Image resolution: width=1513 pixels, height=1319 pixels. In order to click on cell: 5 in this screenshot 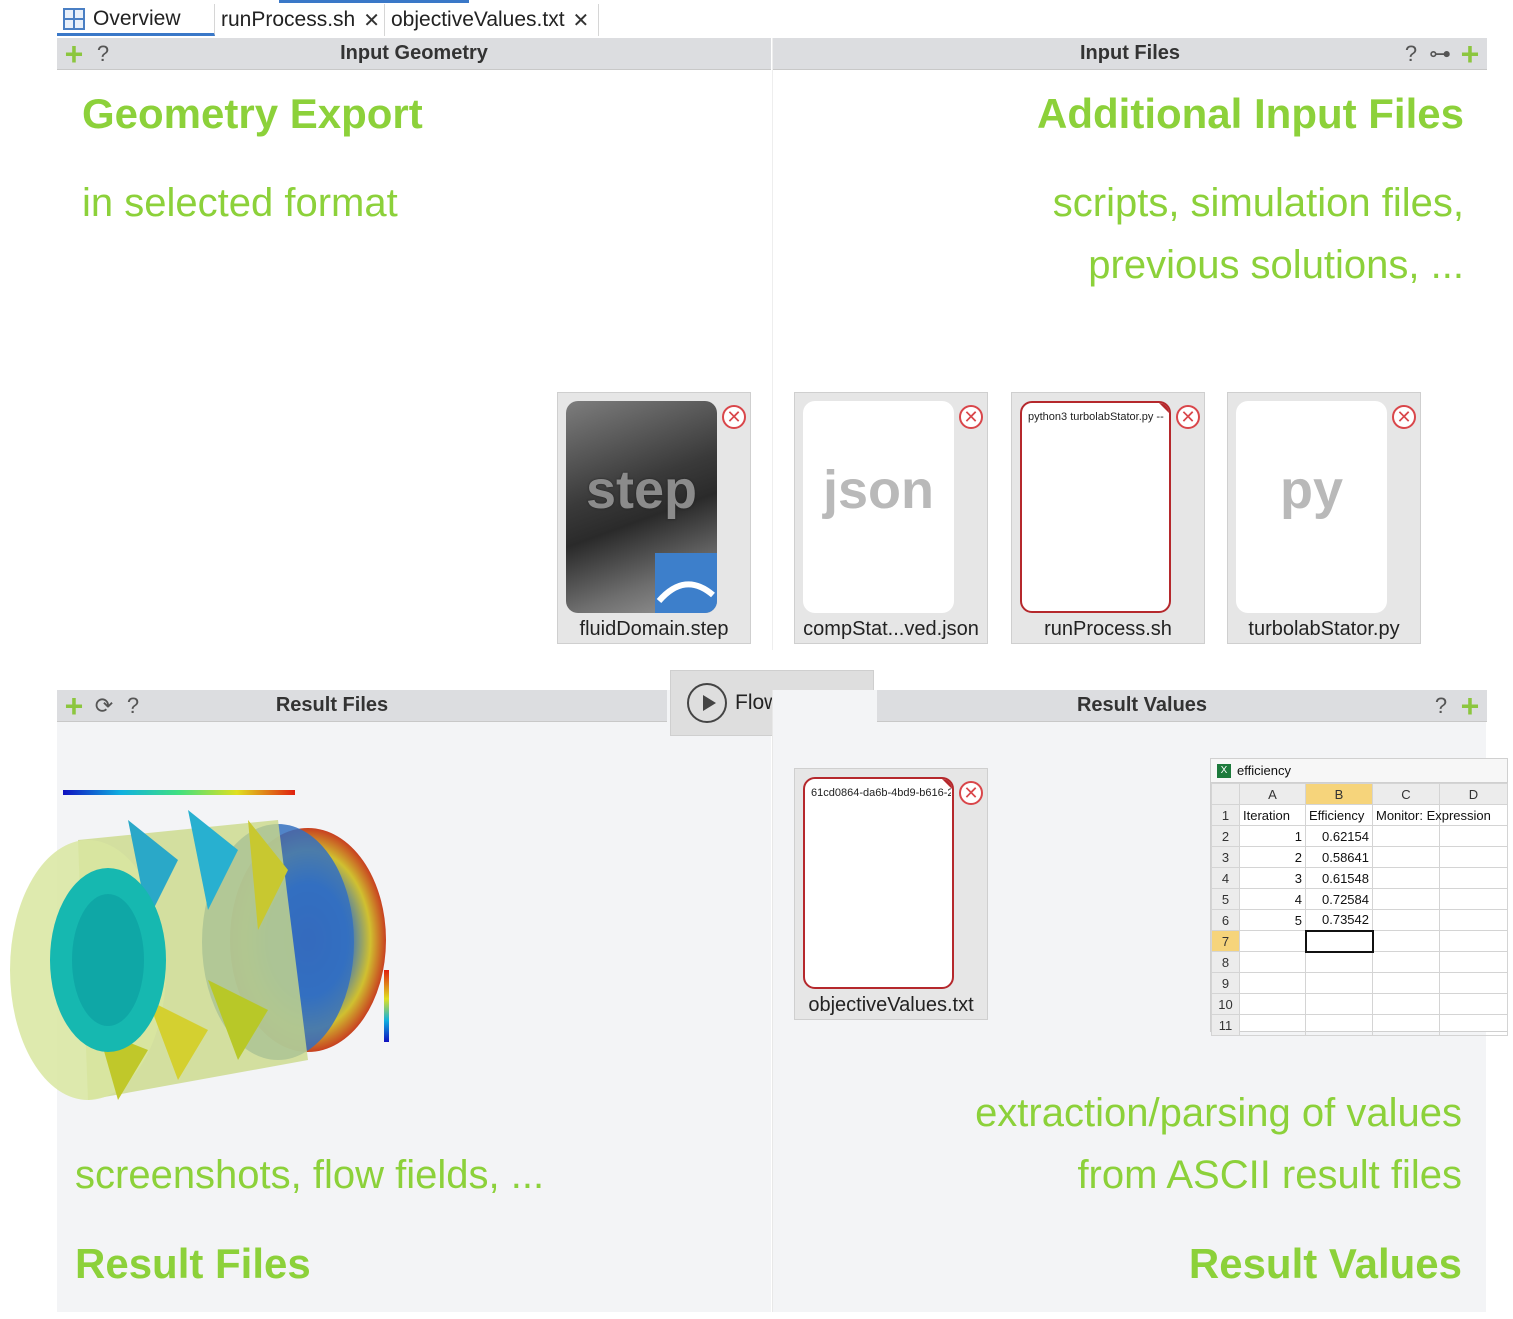, I will do `click(1272, 920)`.